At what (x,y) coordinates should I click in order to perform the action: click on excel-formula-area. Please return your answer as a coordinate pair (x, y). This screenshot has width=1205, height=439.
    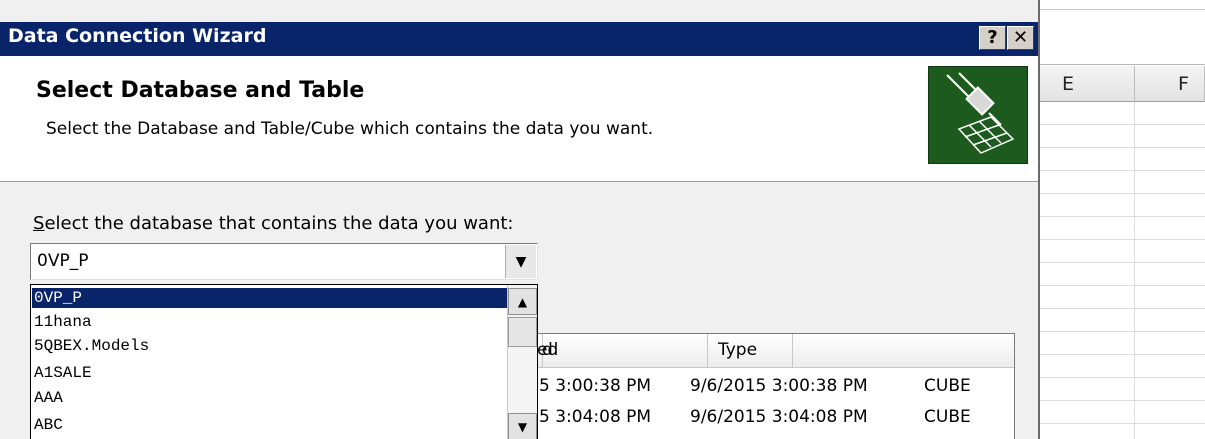
    Looking at the image, I should click on (1122, 37).